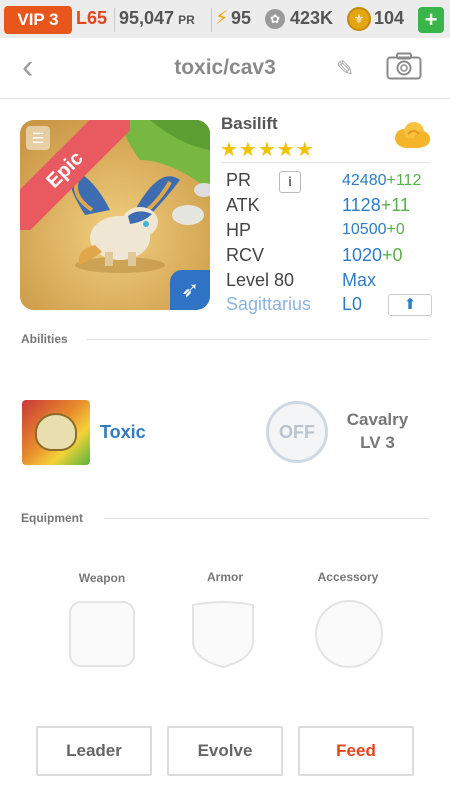 The height and width of the screenshot is (800, 450). I want to click on accessory-label: Accessory, so click(348, 577).